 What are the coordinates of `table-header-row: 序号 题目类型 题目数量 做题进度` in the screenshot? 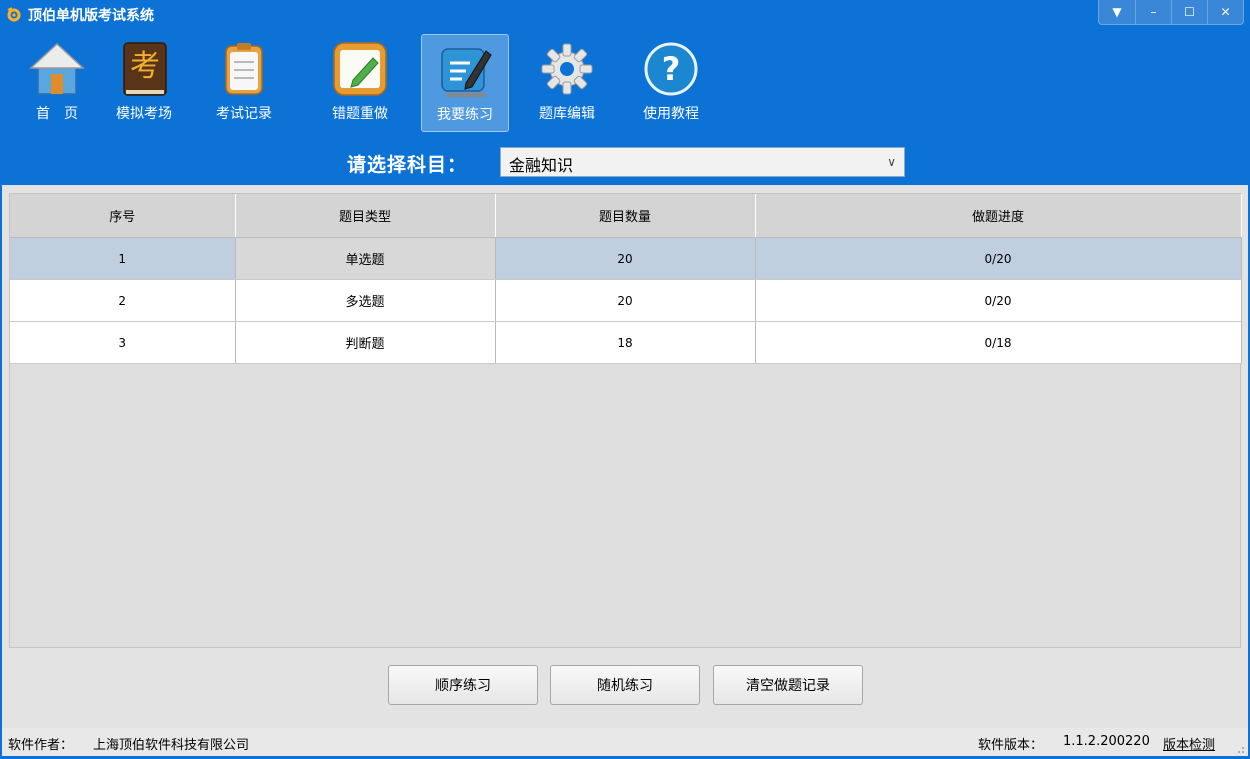 It's located at (626, 216).